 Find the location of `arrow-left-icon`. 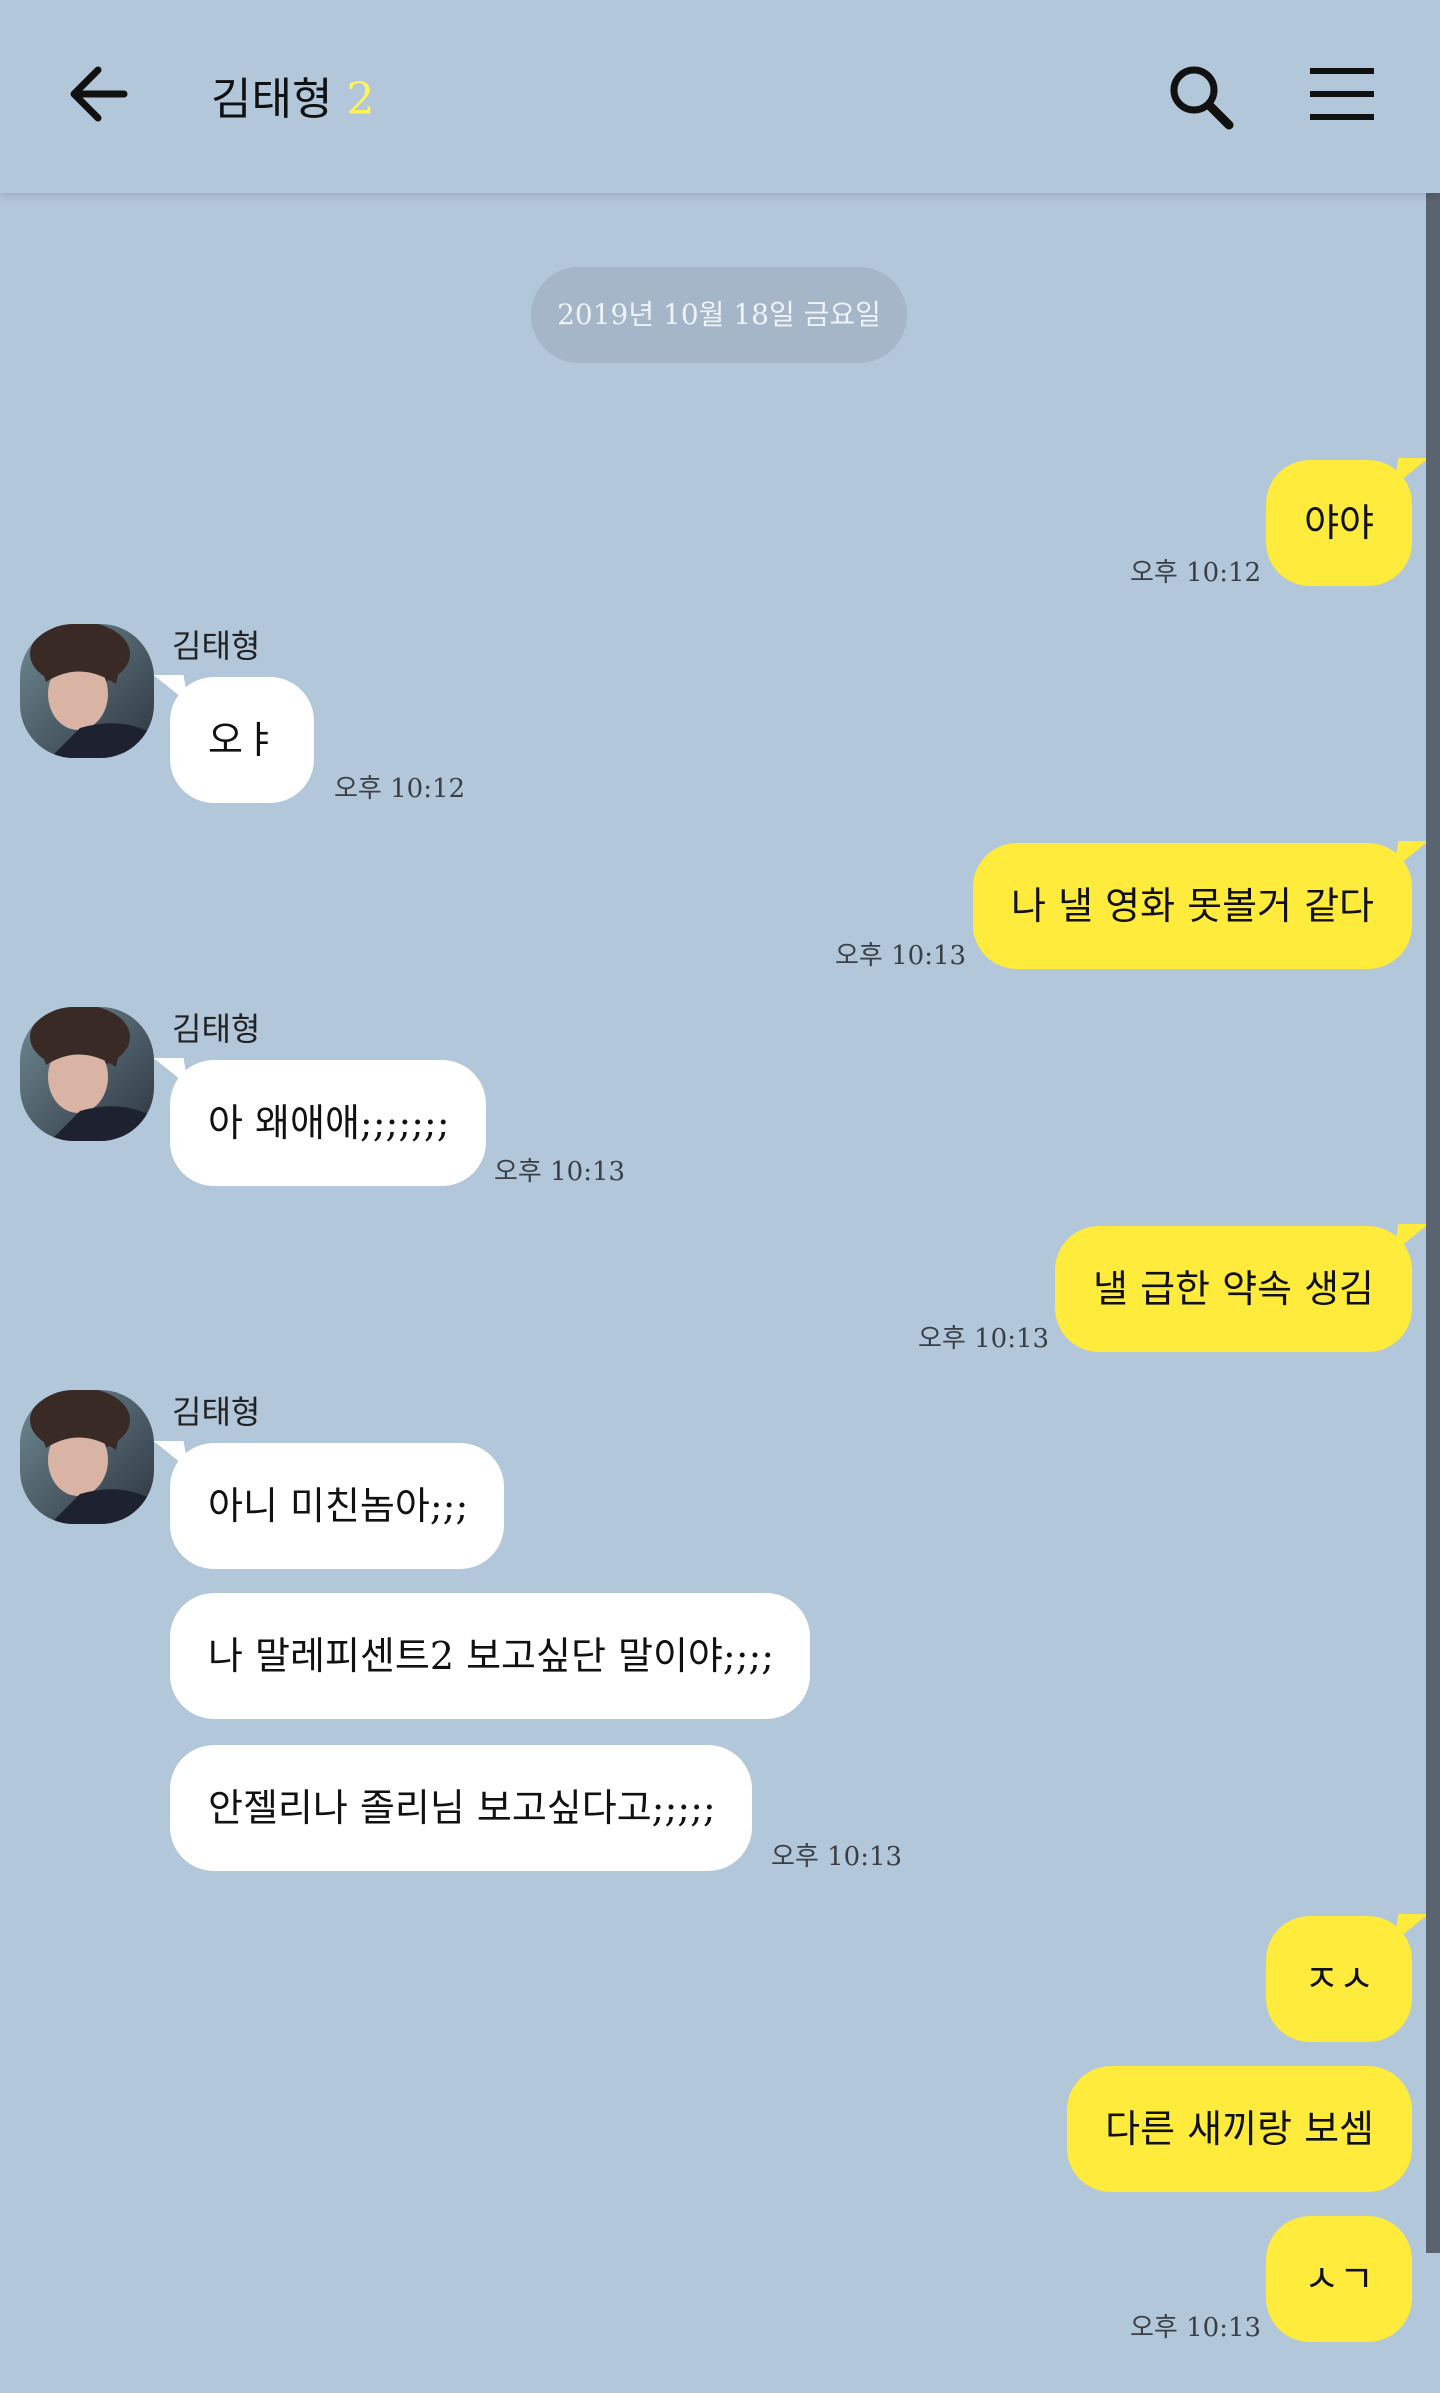

arrow-left-icon is located at coordinates (99, 94).